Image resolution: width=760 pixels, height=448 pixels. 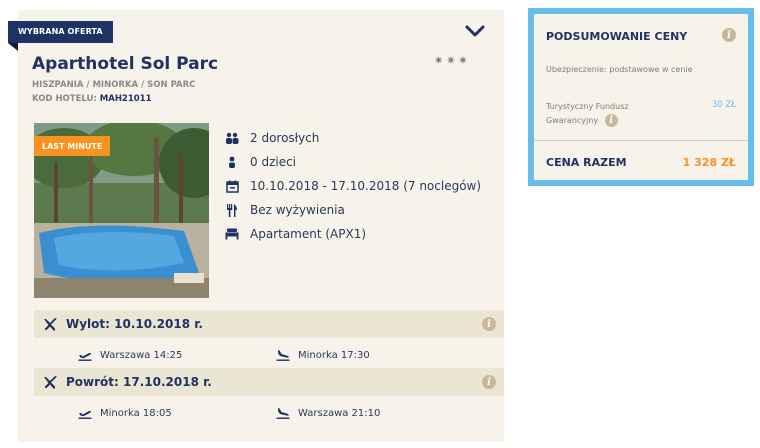 I want to click on detail-board-text: Bez wyżywienia, so click(x=297, y=210).